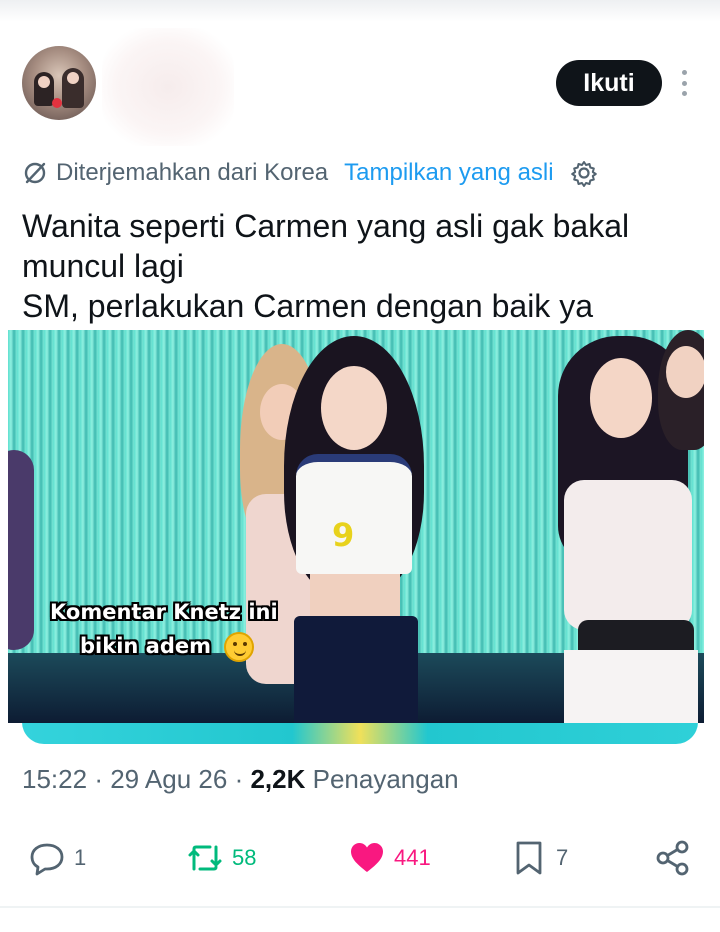  What do you see at coordinates (367, 857) in the screenshot?
I see `heart-icon` at bounding box center [367, 857].